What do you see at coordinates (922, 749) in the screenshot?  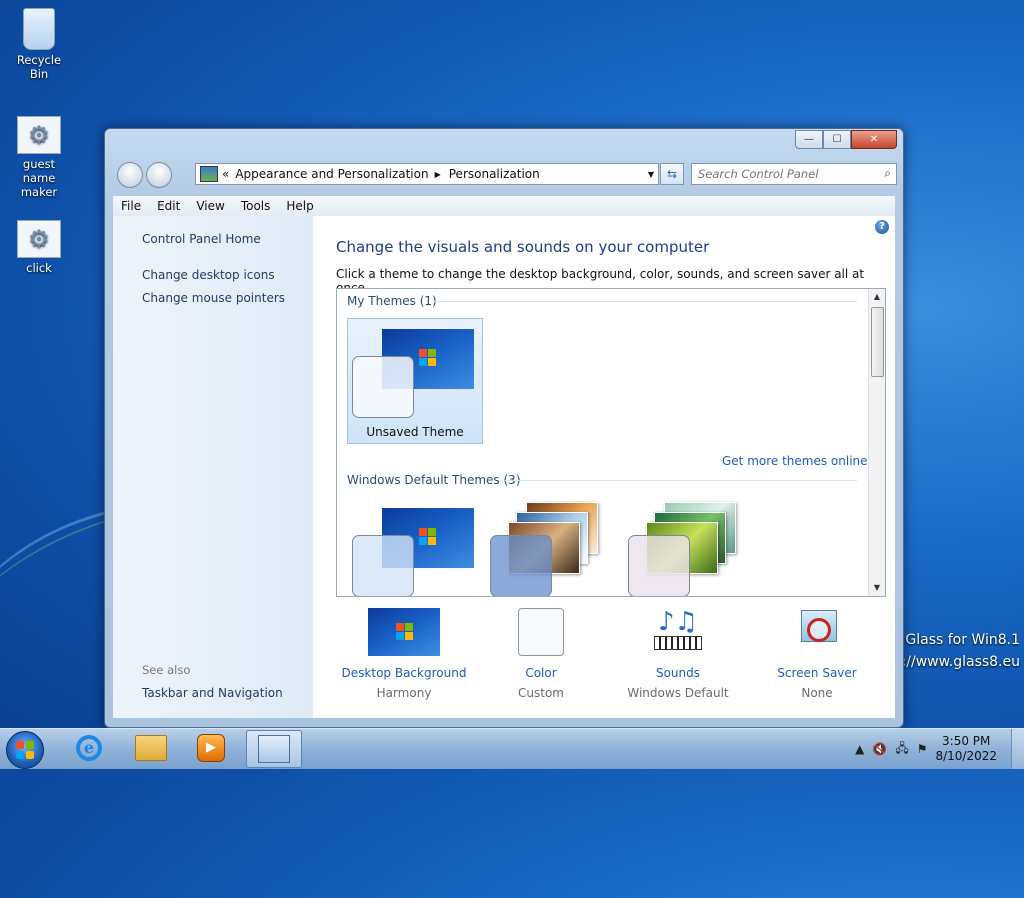 I see `action-center-icon: ⚑` at bounding box center [922, 749].